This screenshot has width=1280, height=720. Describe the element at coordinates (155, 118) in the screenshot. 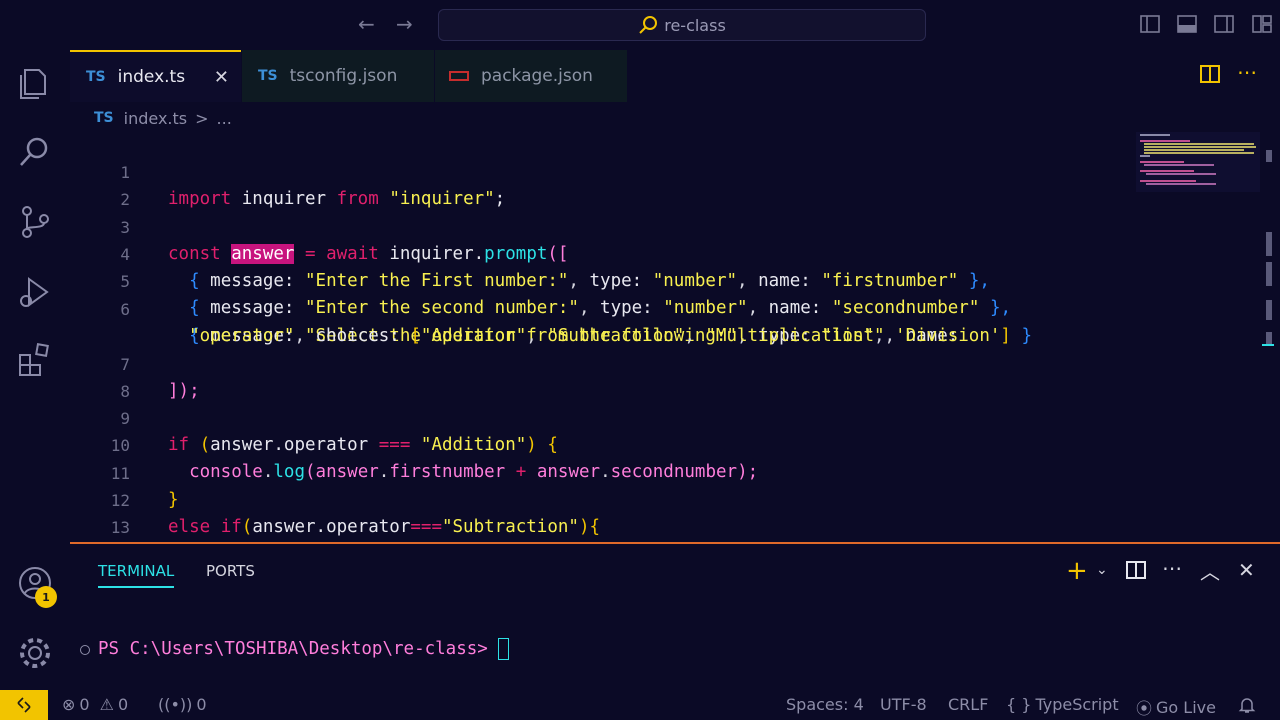

I see `breadcrumb-file: index.ts` at that location.